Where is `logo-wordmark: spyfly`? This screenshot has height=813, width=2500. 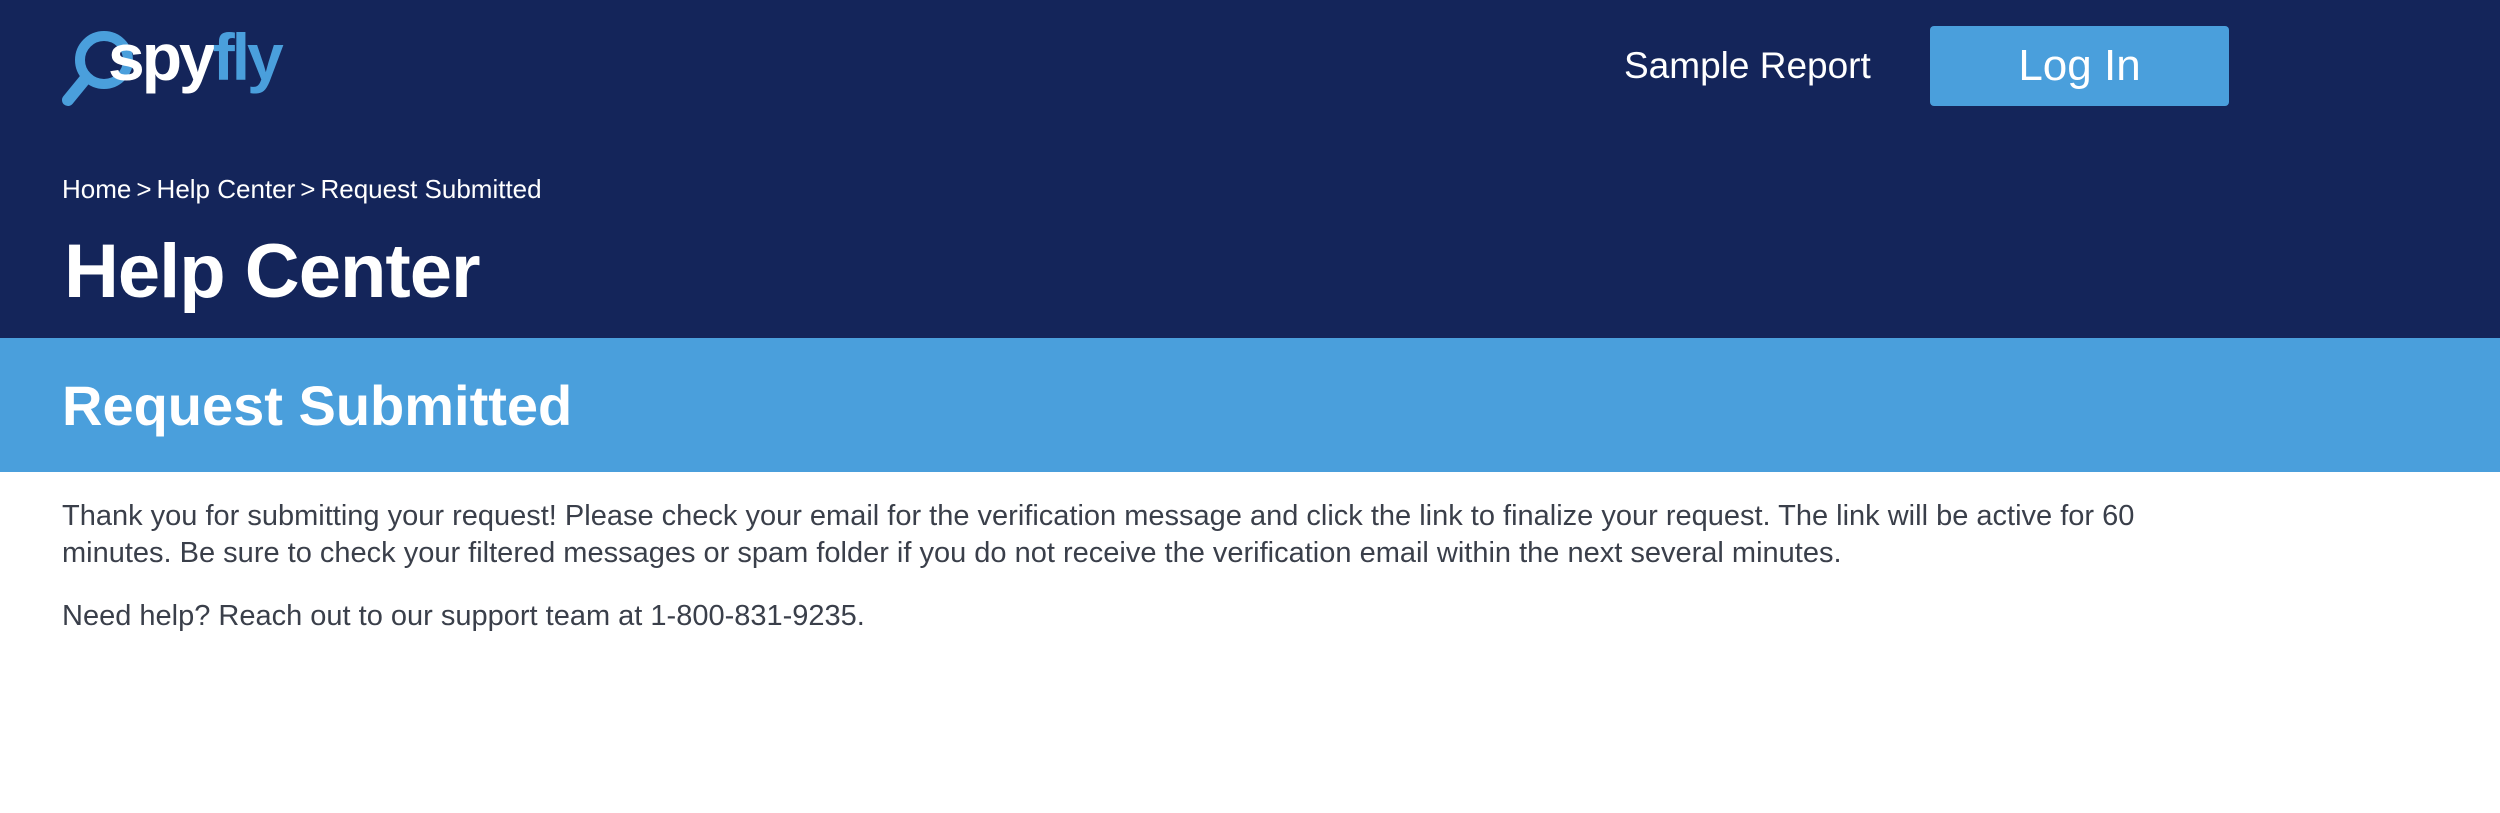 logo-wordmark: spyfly is located at coordinates (196, 57).